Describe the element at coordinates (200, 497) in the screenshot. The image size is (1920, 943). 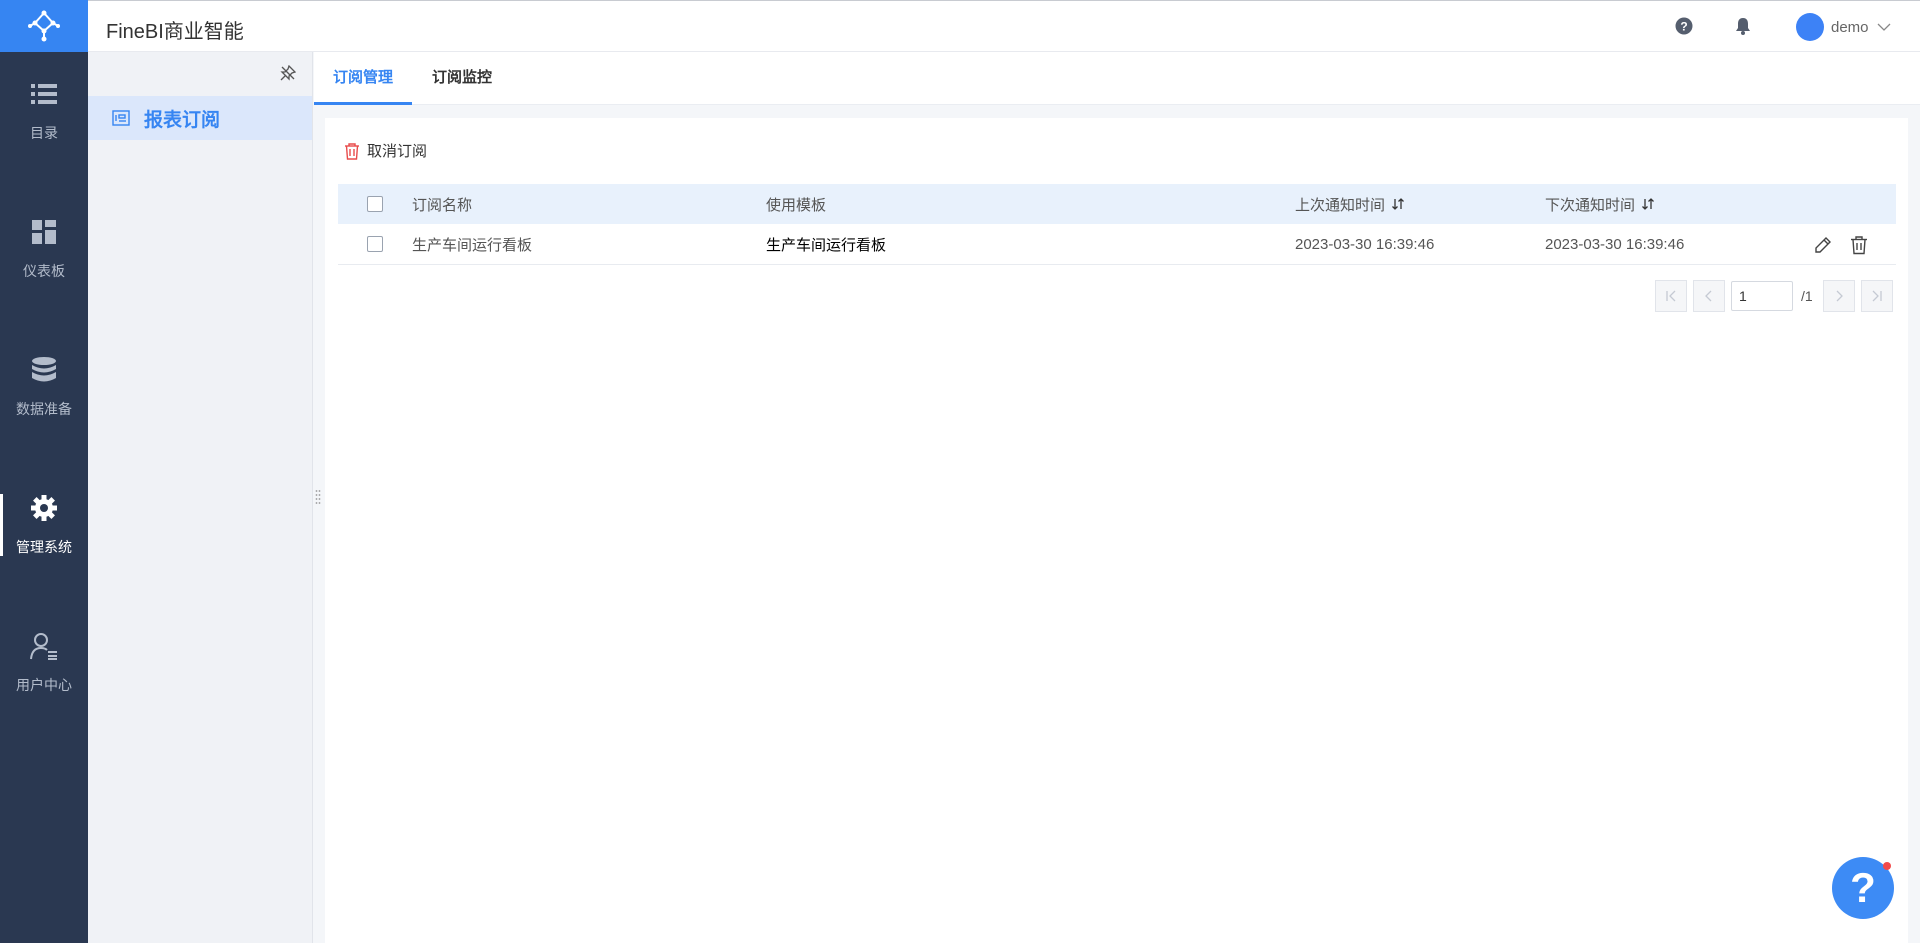
I see `secondary-sidebar: 报表订阅` at that location.